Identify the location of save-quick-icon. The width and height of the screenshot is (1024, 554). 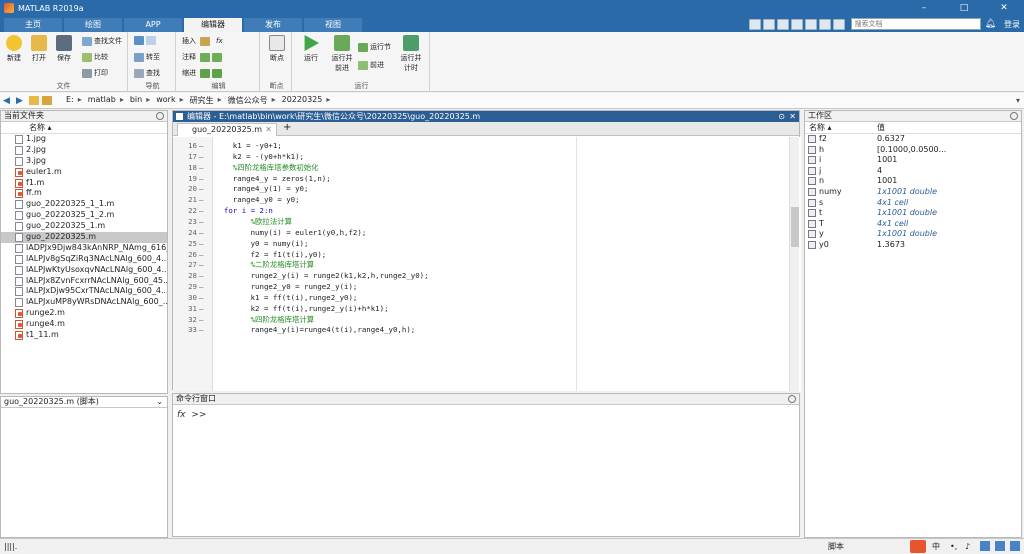
(754, 24).